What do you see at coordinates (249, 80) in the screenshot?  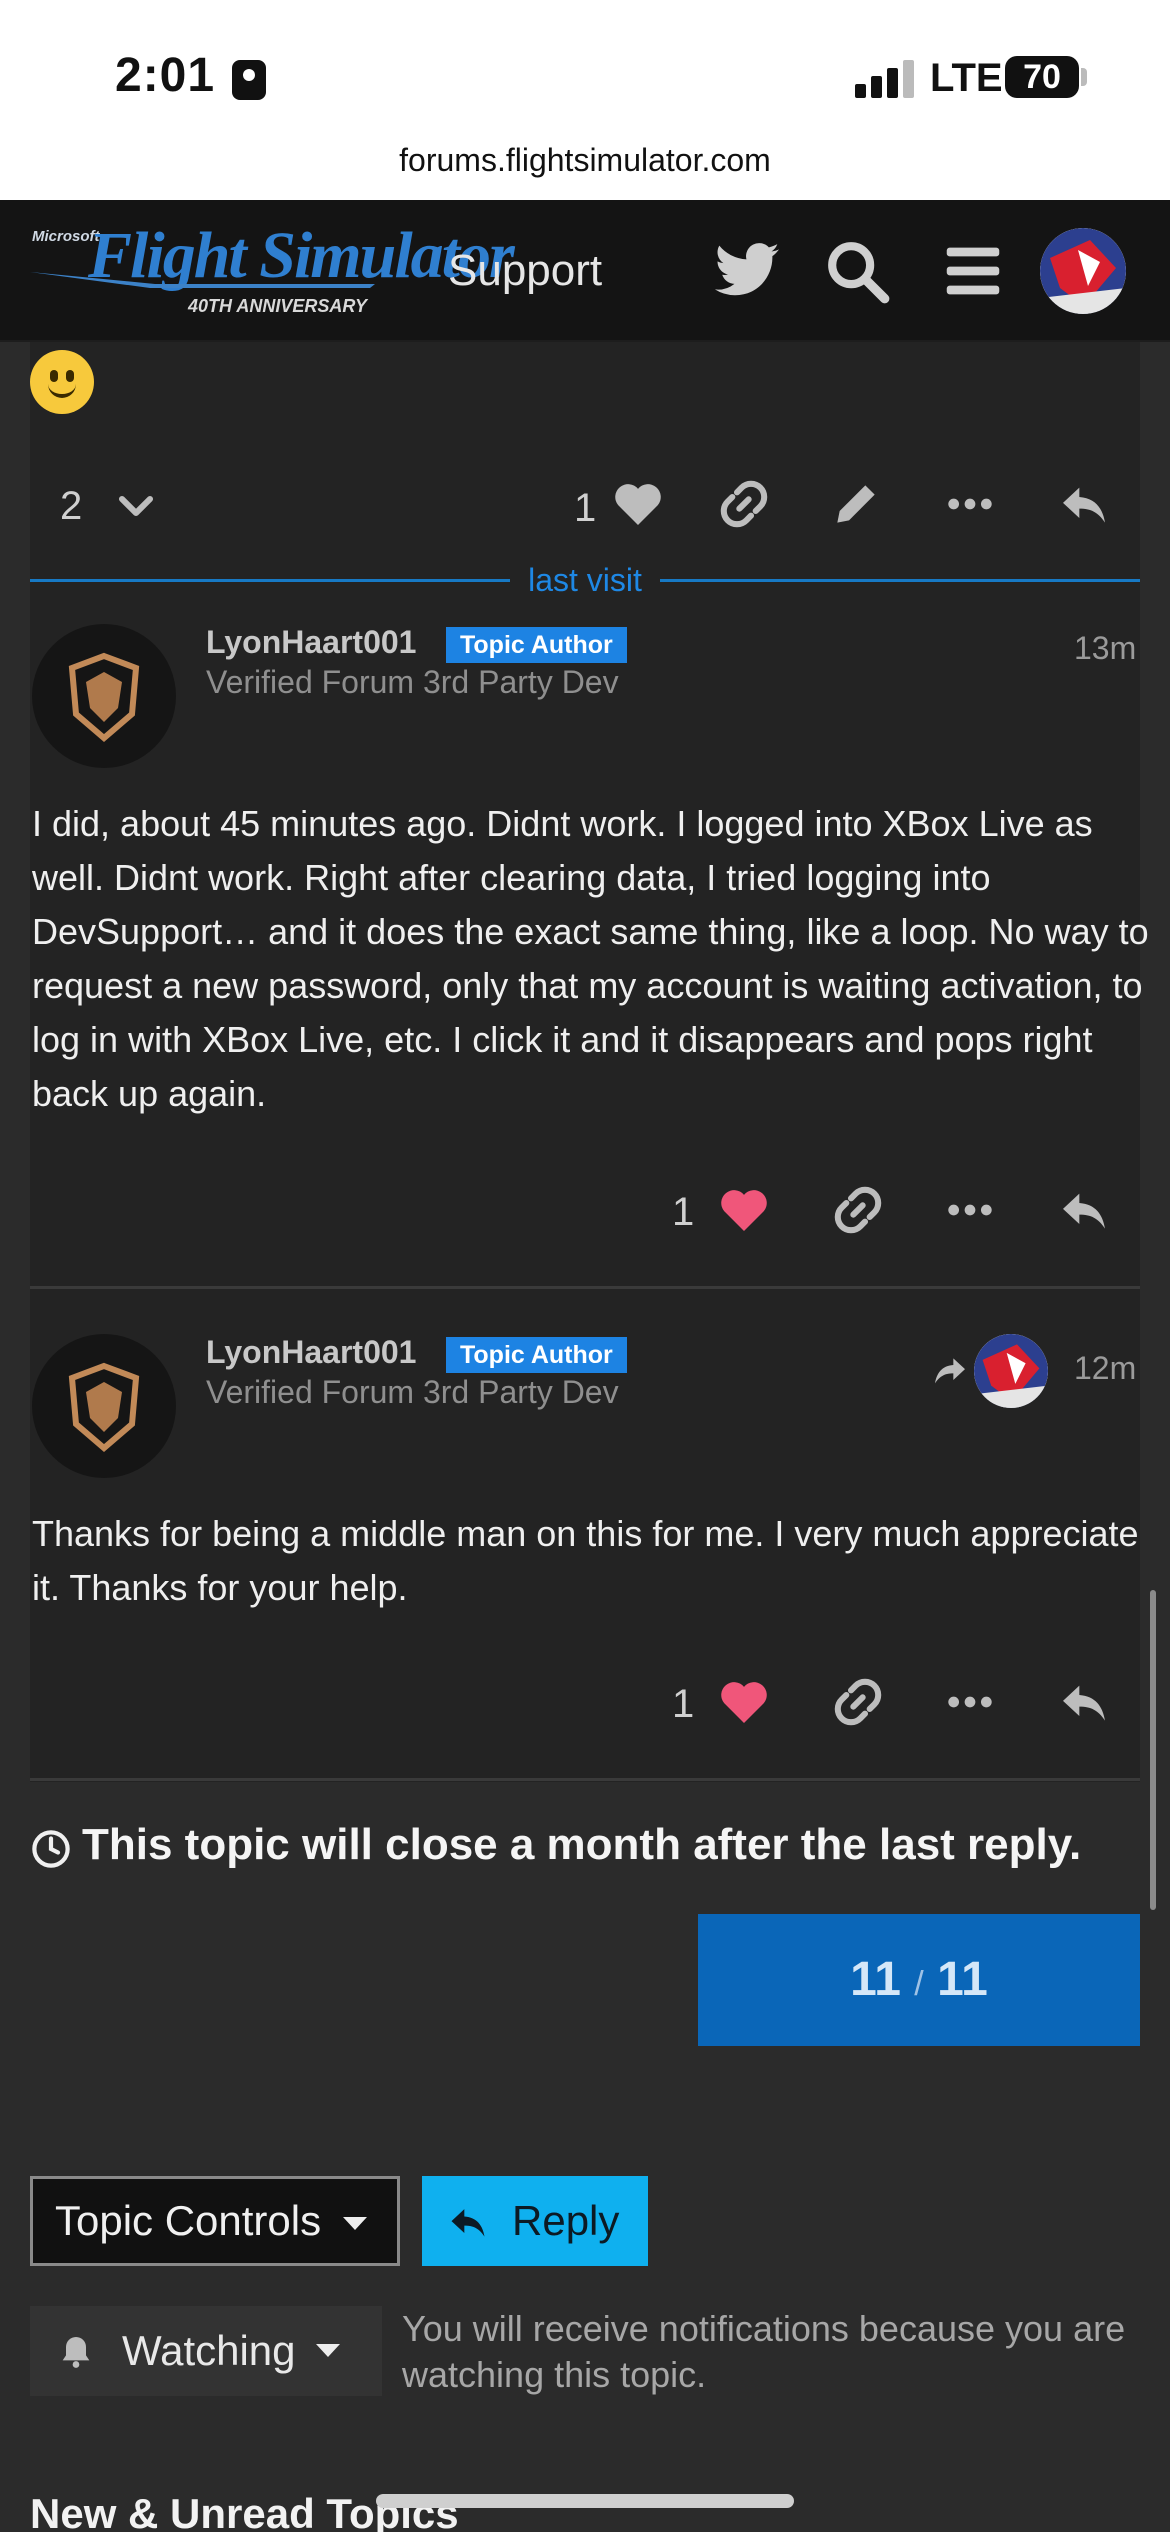 I see `focus-mode-icon` at bounding box center [249, 80].